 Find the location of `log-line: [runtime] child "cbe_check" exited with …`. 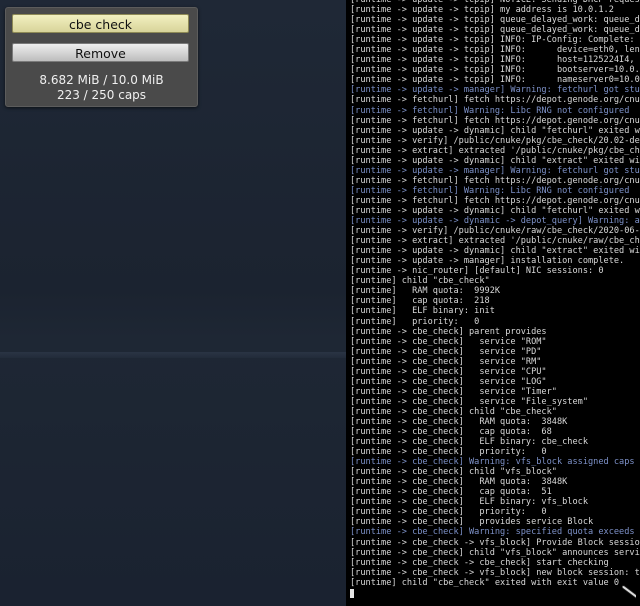

log-line: [runtime] child "cbe_check" exited with … is located at coordinates (485, 582).